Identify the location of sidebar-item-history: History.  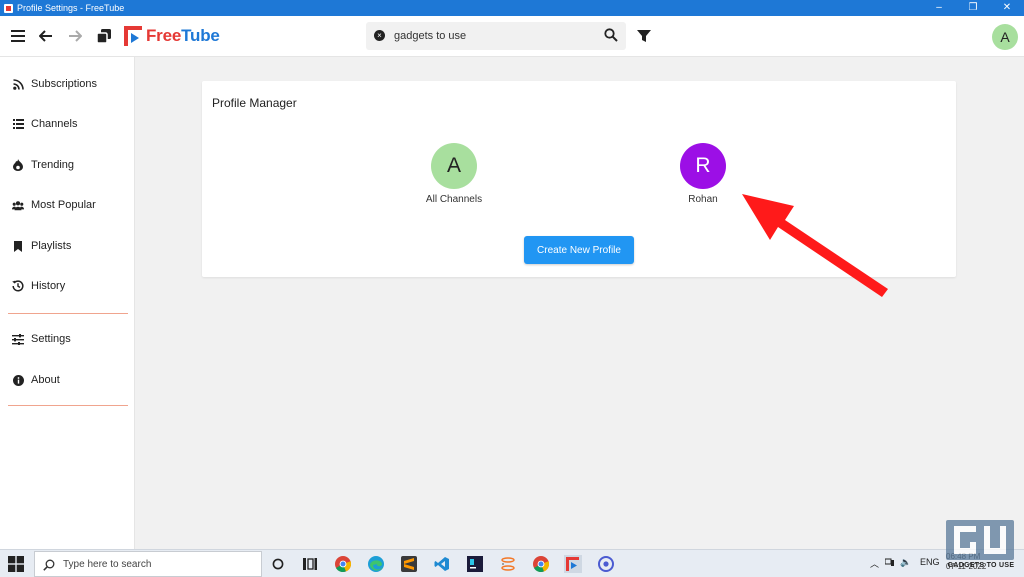
(67, 286).